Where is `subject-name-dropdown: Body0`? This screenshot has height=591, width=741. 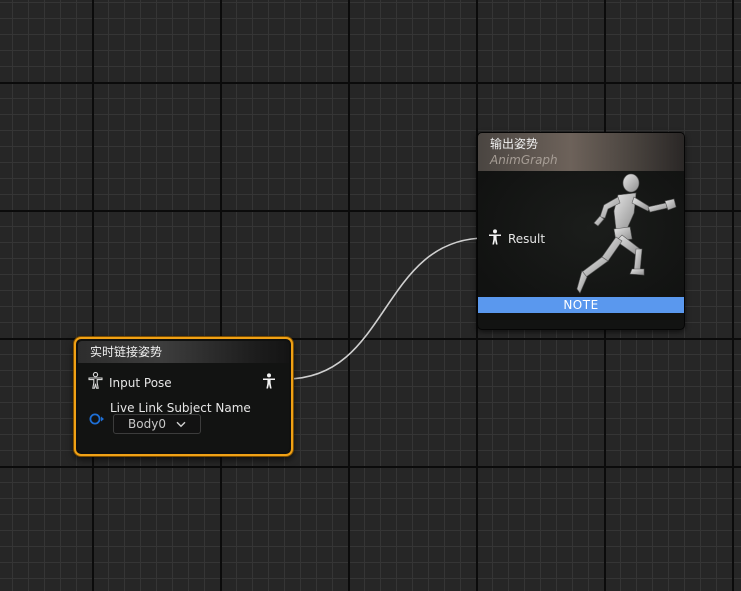 subject-name-dropdown: Body0 is located at coordinates (157, 424).